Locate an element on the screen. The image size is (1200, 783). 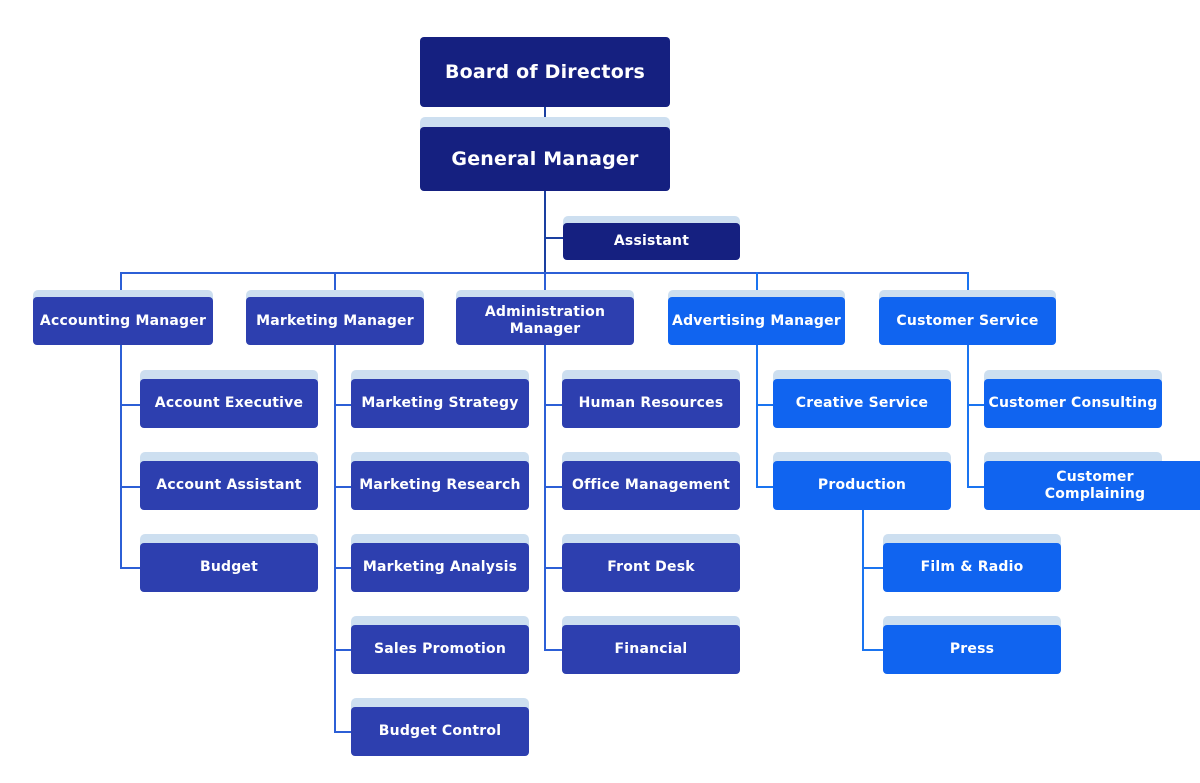
node-budget-control: Budget Control is located at coordinates (440, 727).